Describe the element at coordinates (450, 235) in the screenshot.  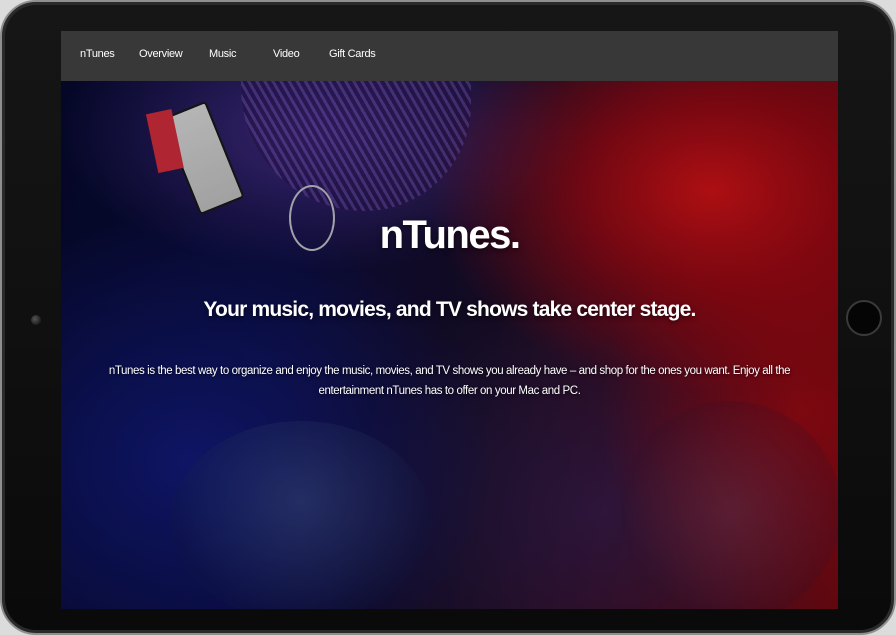
I see `hero-title: nTunes.` at that location.